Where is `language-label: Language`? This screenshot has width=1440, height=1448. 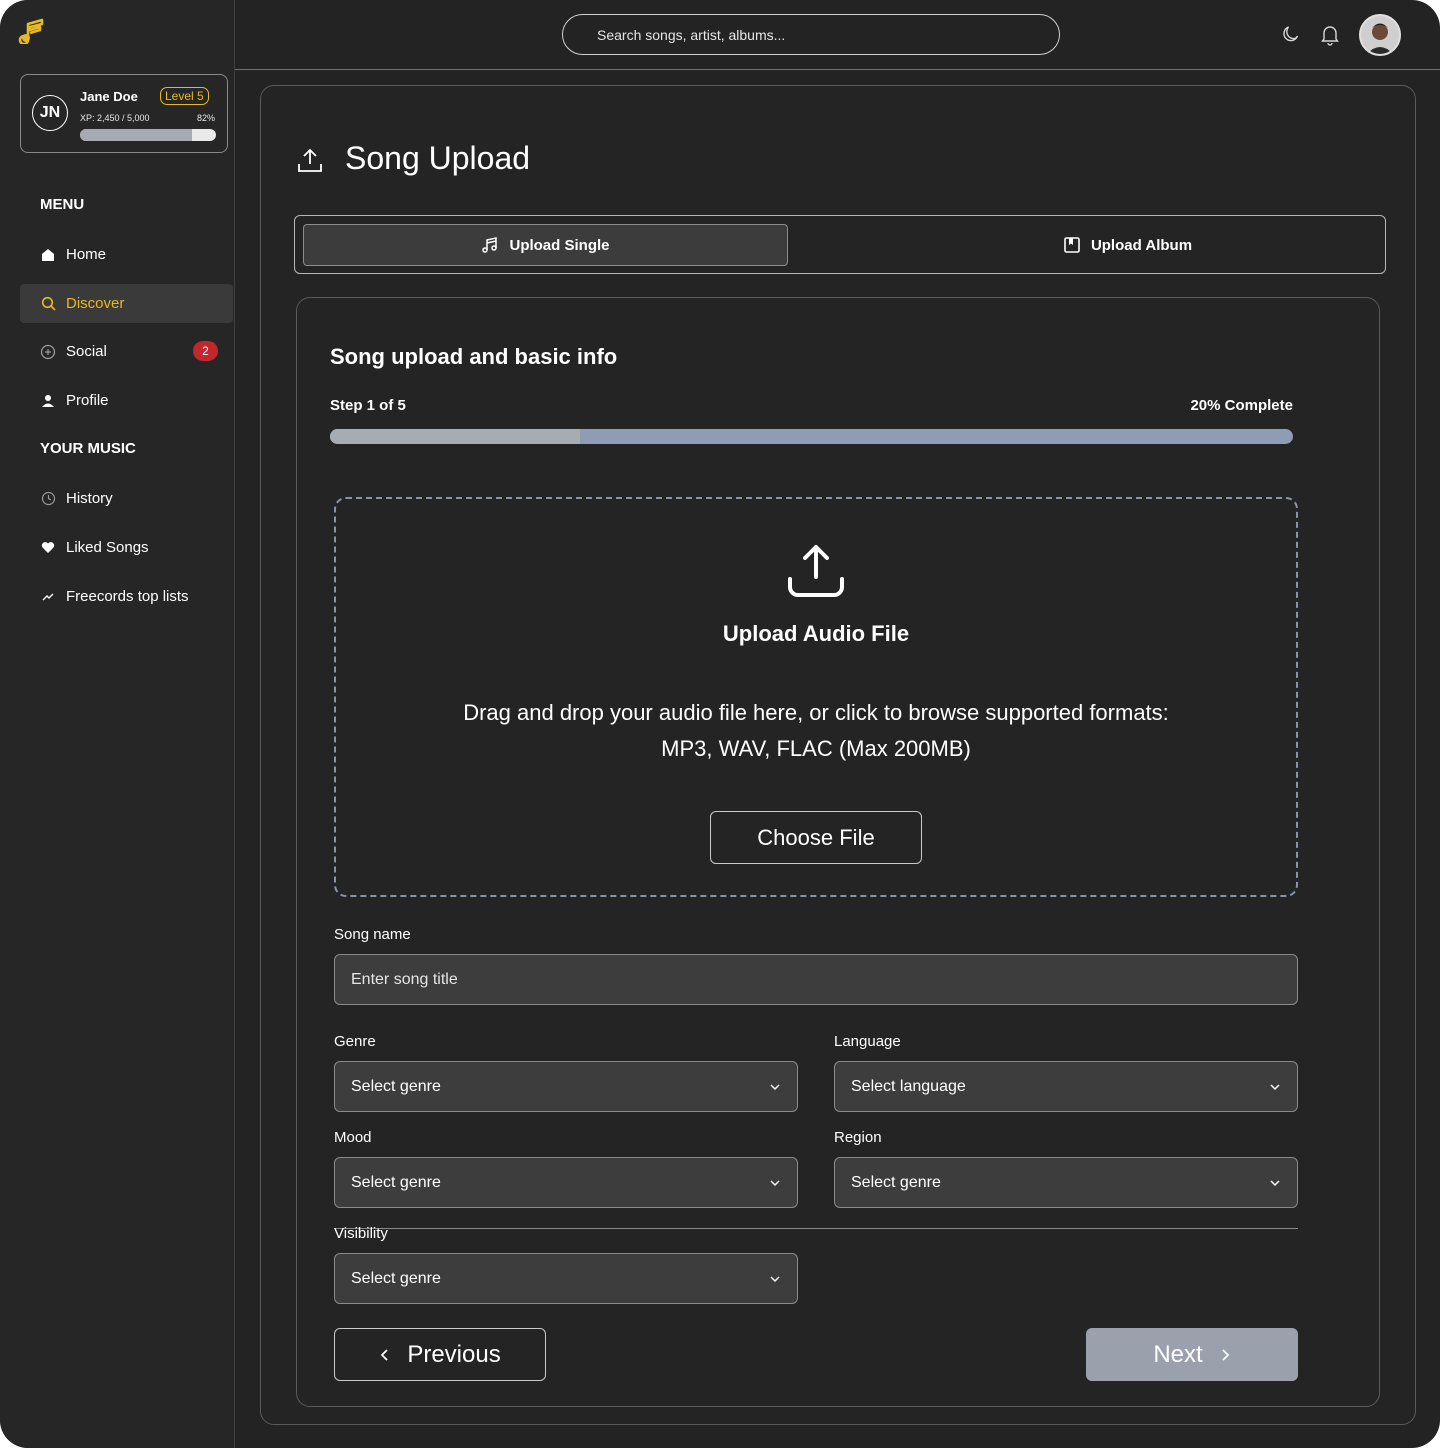 language-label: Language is located at coordinates (867, 1041).